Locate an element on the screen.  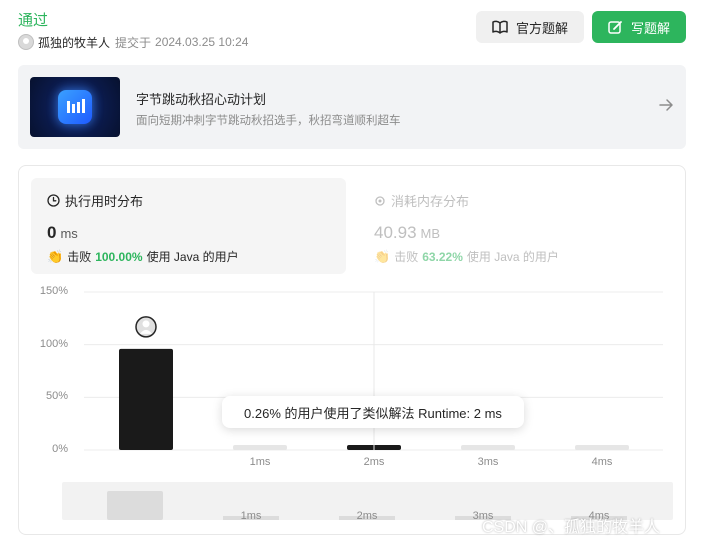
runtime-tab-title: 执行用时分布 is located at coordinates (104, 201).